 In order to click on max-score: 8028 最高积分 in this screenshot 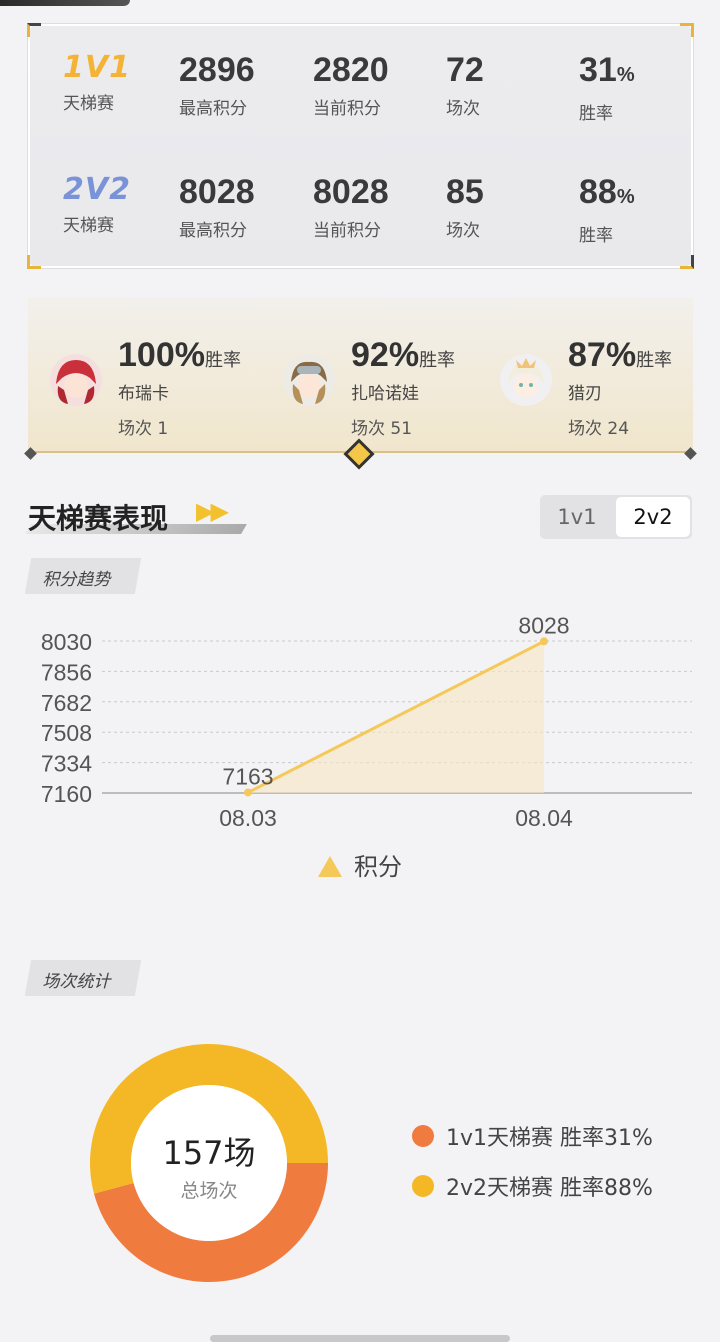, I will do `click(217, 206)`.